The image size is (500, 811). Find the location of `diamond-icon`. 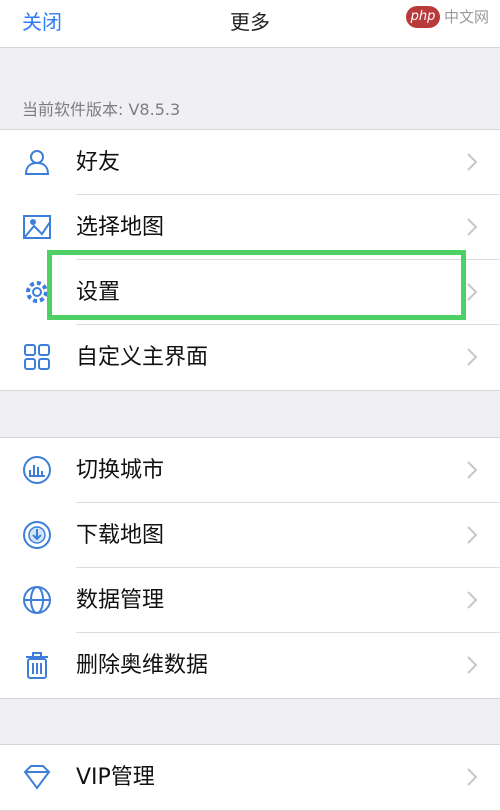

diamond-icon is located at coordinates (37, 777).